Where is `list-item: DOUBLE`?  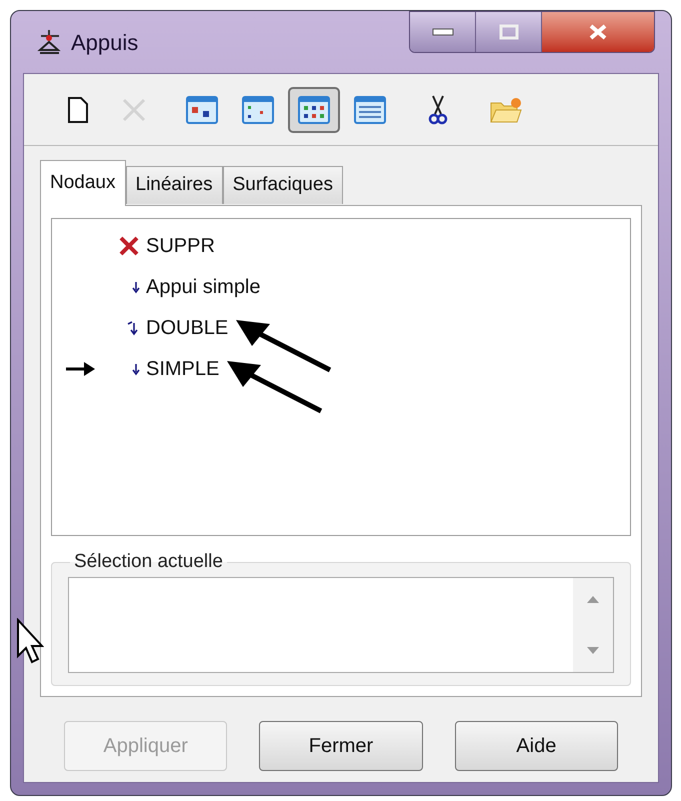 list-item: DOUBLE is located at coordinates (187, 327).